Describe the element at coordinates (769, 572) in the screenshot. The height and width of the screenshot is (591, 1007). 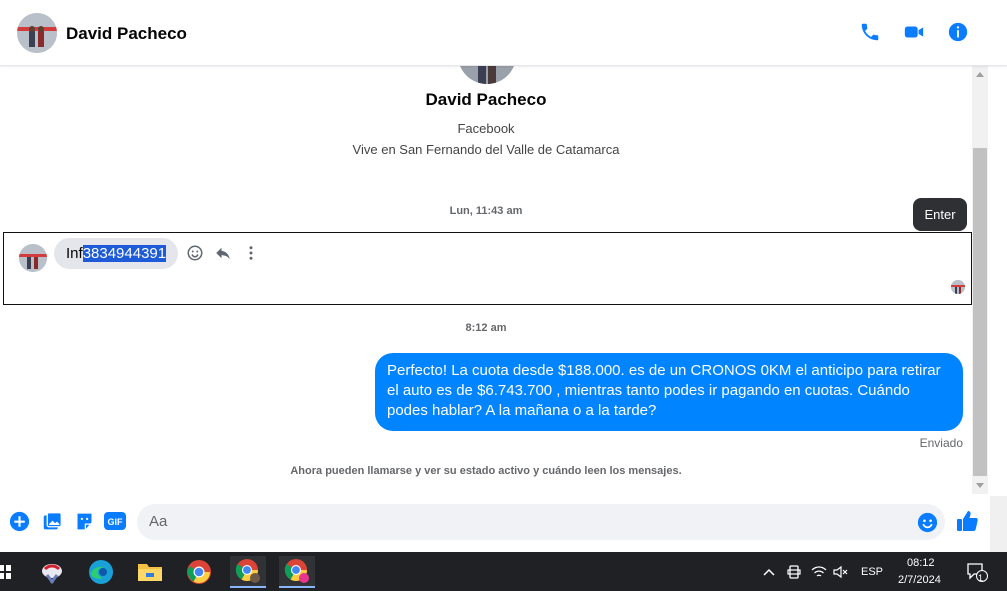
I see `chevron-up-icon` at that location.